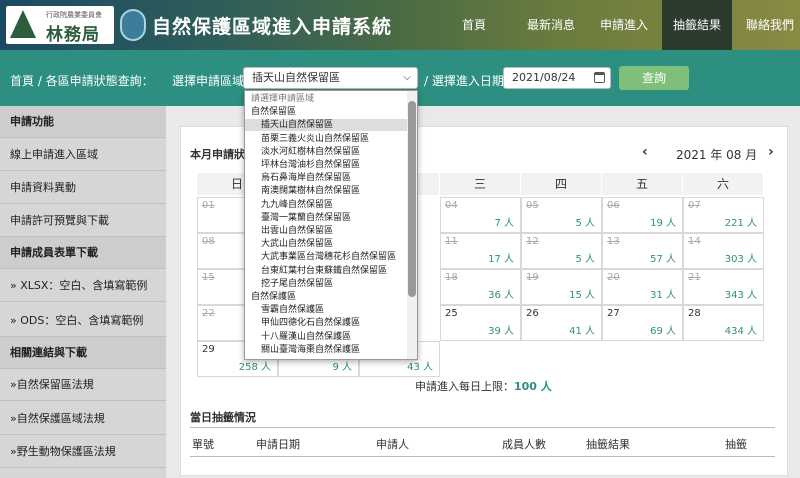 The image size is (800, 478). Describe the element at coordinates (464, 386) in the screenshot. I see `daily-limit-label: 申請進入每日上限：` at that location.